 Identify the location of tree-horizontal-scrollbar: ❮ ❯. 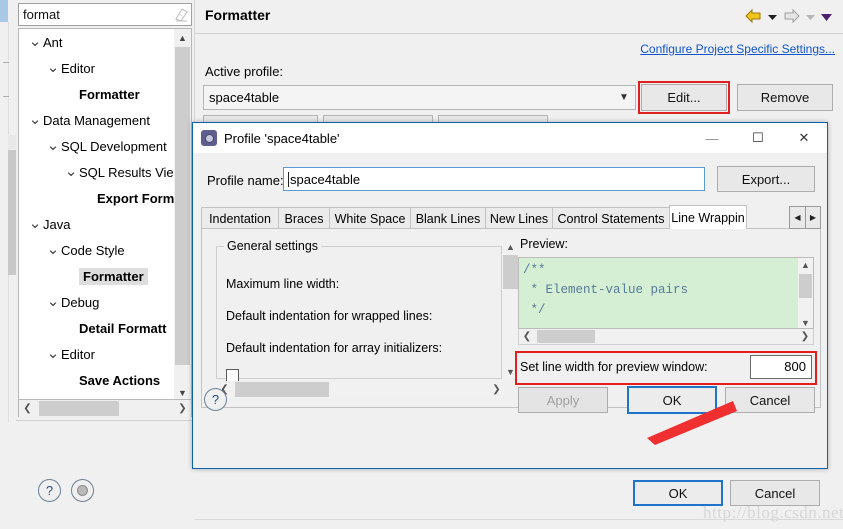
(105, 408).